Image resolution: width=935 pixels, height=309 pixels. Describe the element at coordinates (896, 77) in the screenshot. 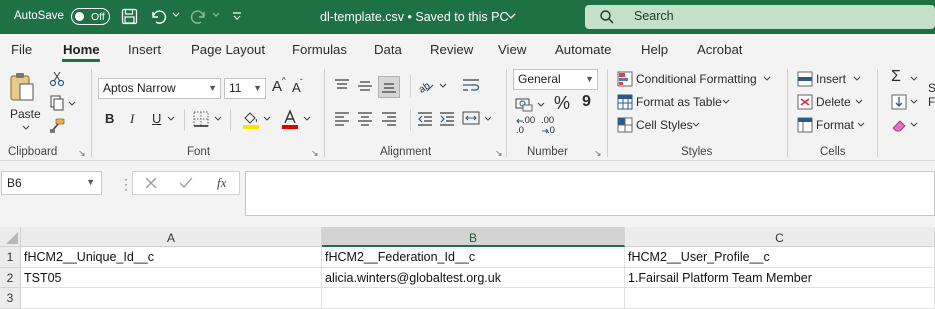

I see `autosum-button: Σ` at that location.